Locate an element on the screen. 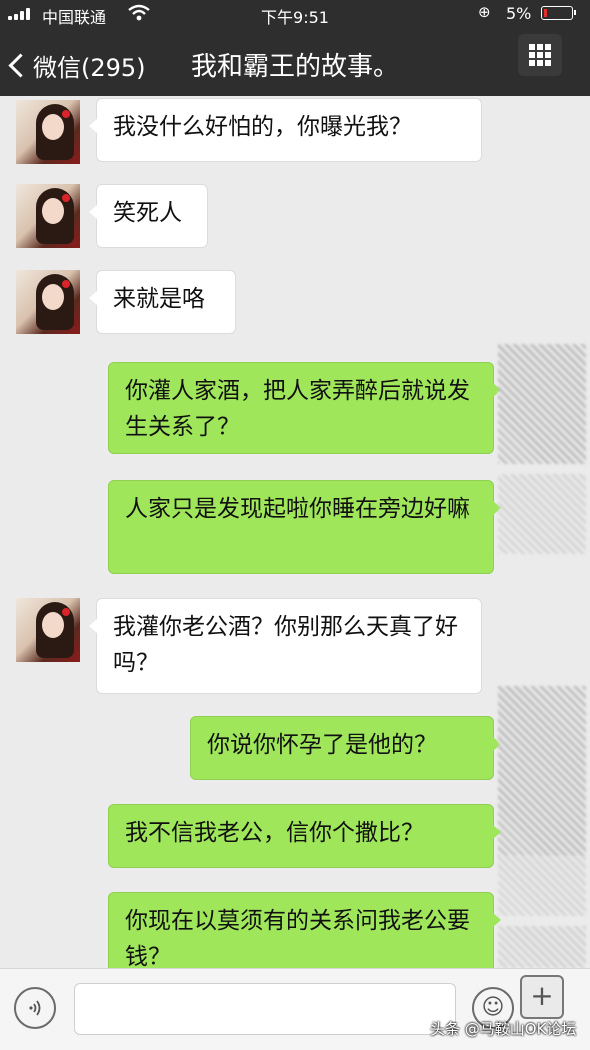 This screenshot has width=590, height=1050. message-bubble-incoming: 笑死人 is located at coordinates (148, 216).